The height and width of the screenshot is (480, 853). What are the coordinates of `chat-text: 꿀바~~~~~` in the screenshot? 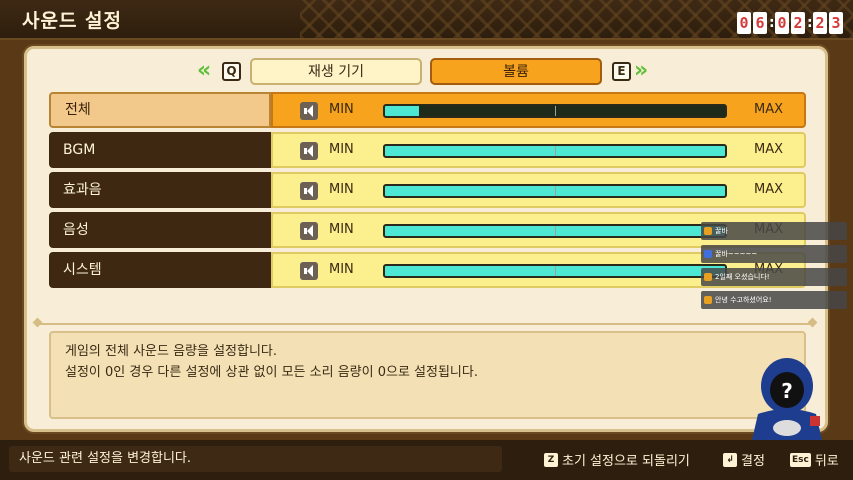 It's located at (736, 254).